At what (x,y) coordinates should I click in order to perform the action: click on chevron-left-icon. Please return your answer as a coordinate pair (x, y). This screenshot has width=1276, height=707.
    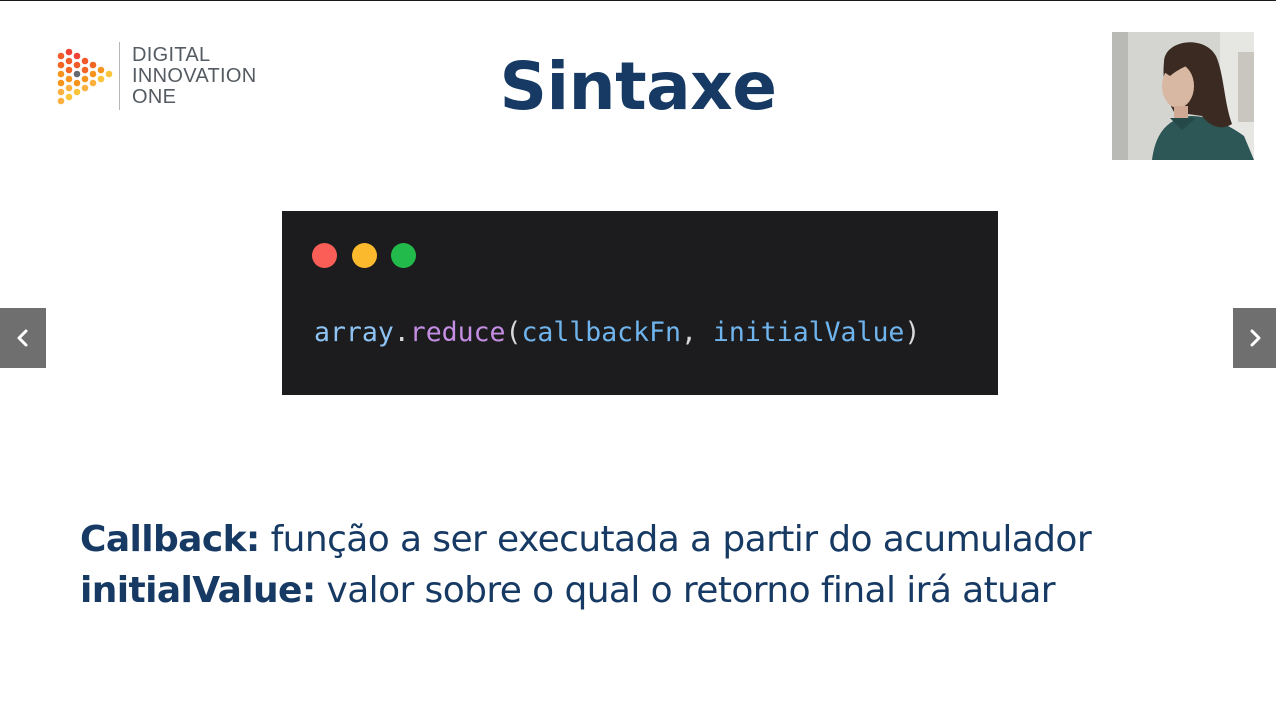
    Looking at the image, I should click on (22, 338).